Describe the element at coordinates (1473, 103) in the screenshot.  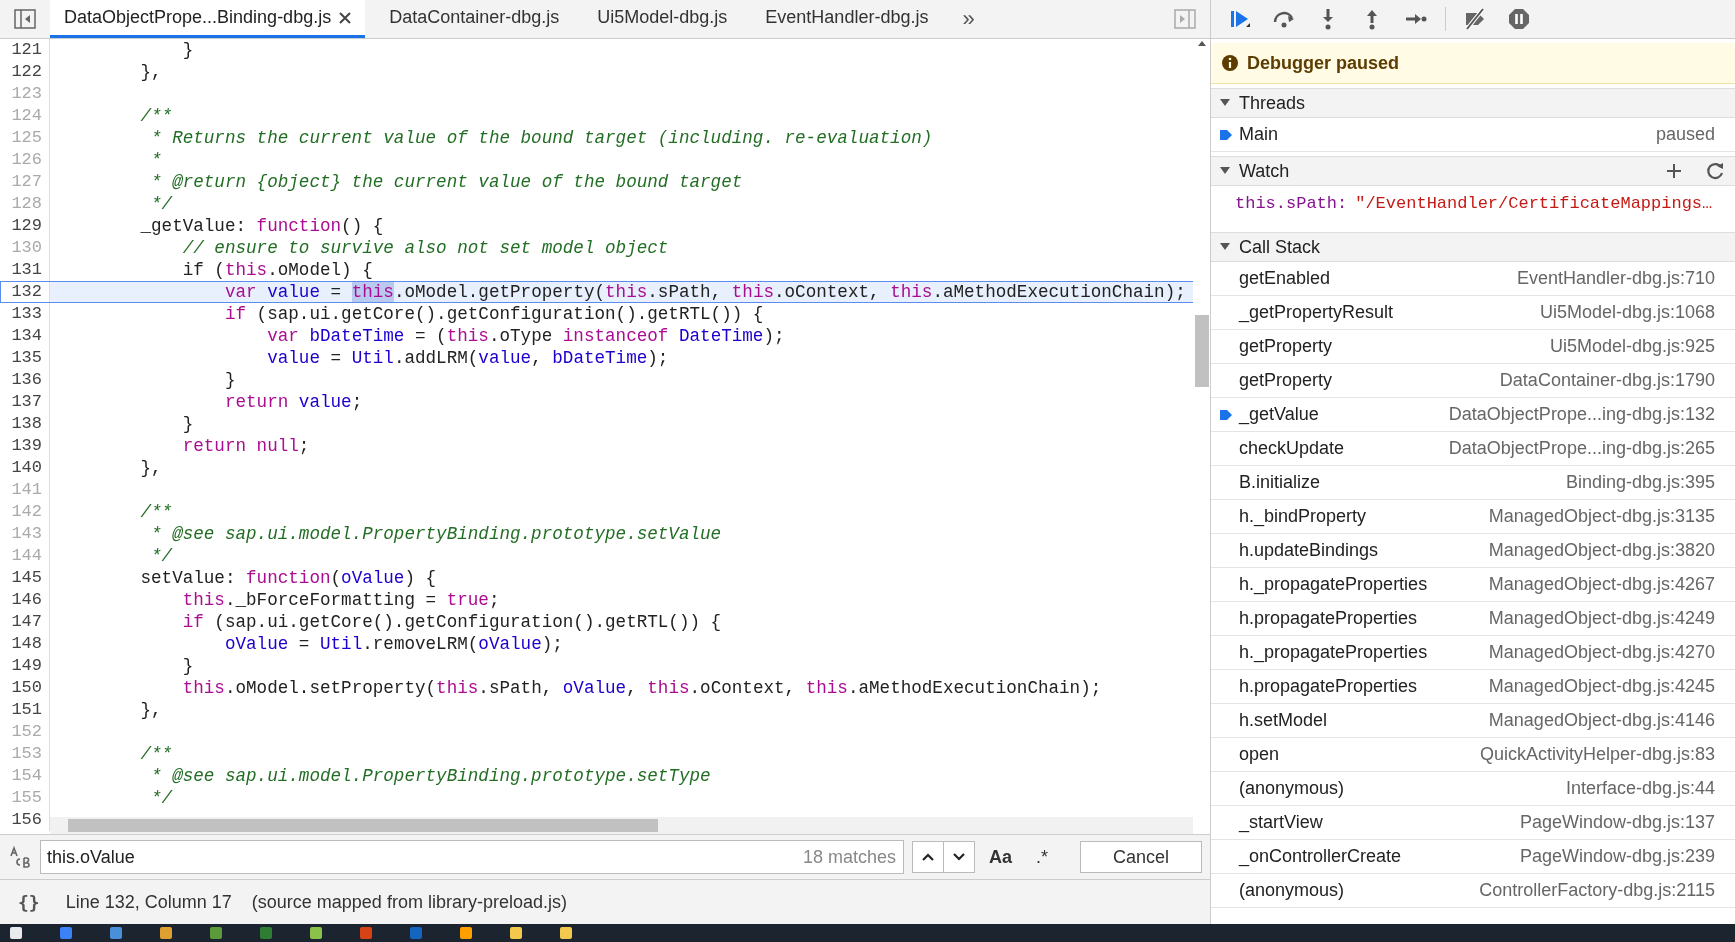
I see `section-header: Threads` at that location.